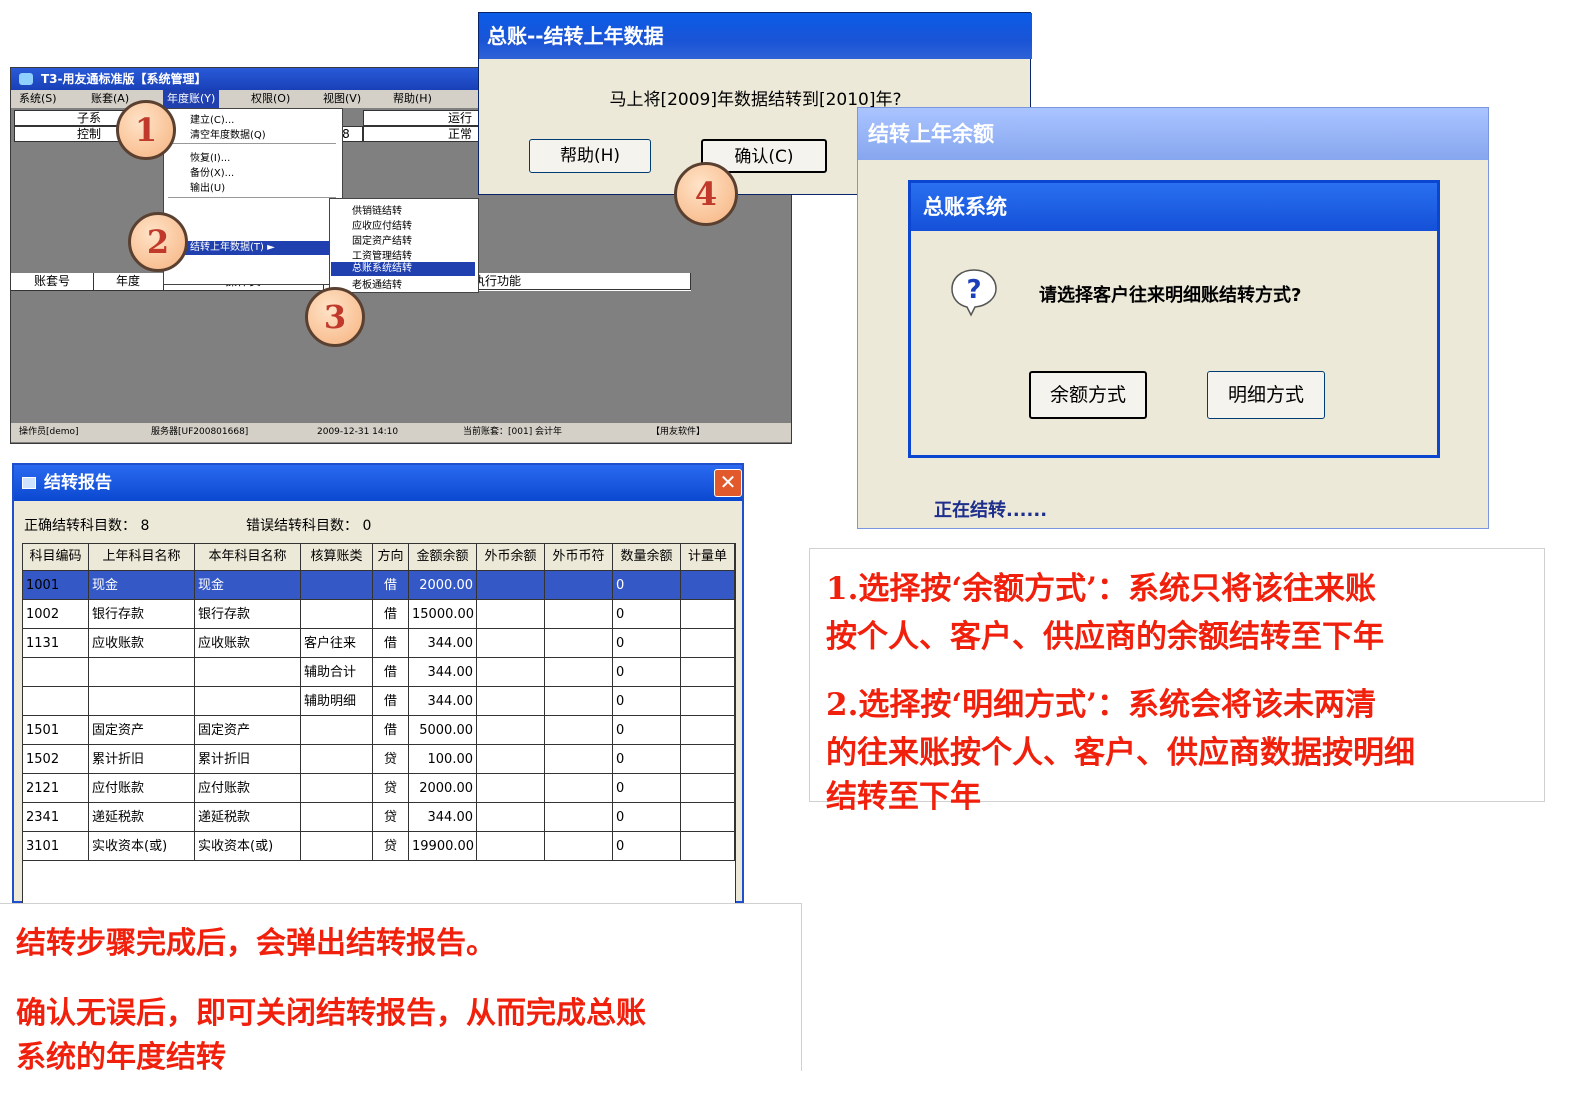 This screenshot has width=1570, height=1102. I want to click on table-row: 2341 递延税款 递延税款贷 344.00 0, so click(379, 817).